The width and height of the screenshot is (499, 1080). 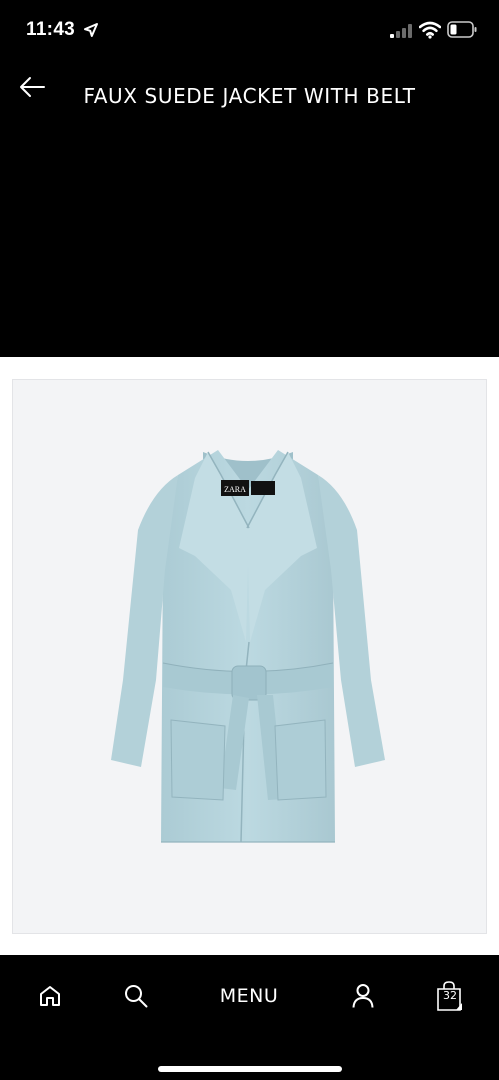 I want to click on home-indicator, so click(x=250, y=1069).